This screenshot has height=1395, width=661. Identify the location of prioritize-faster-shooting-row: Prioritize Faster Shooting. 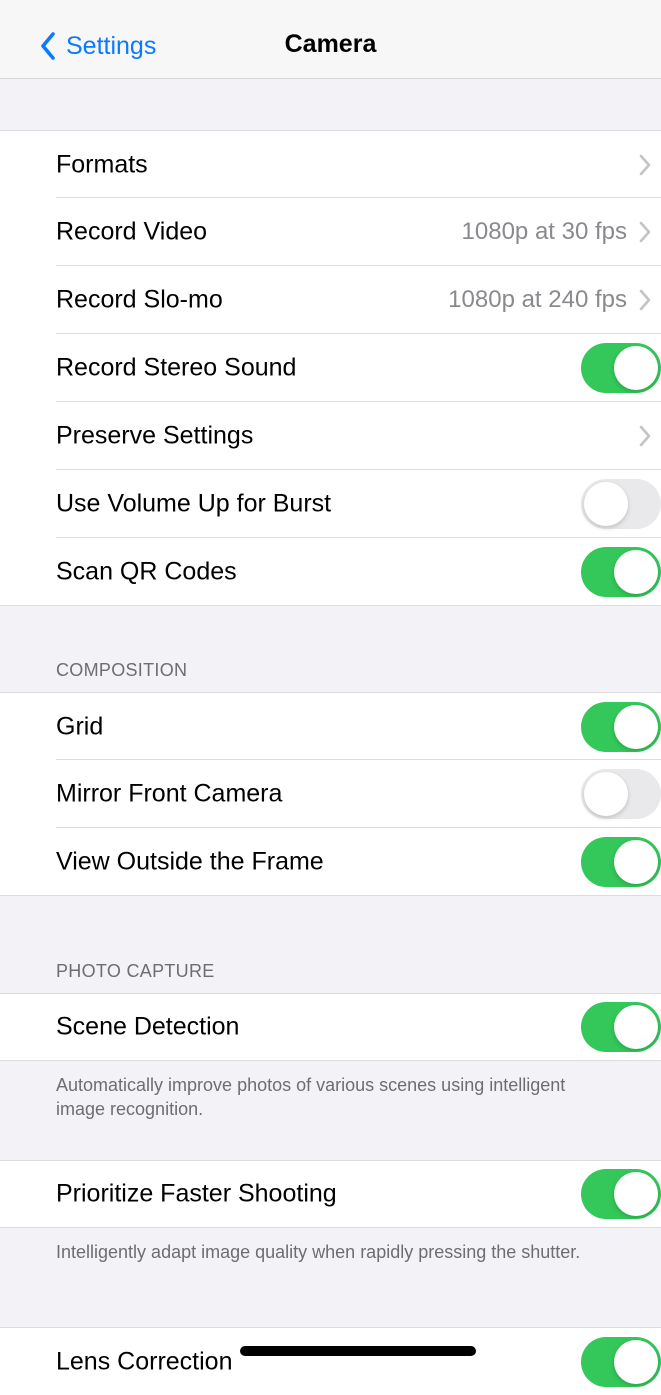
(330, 1194).